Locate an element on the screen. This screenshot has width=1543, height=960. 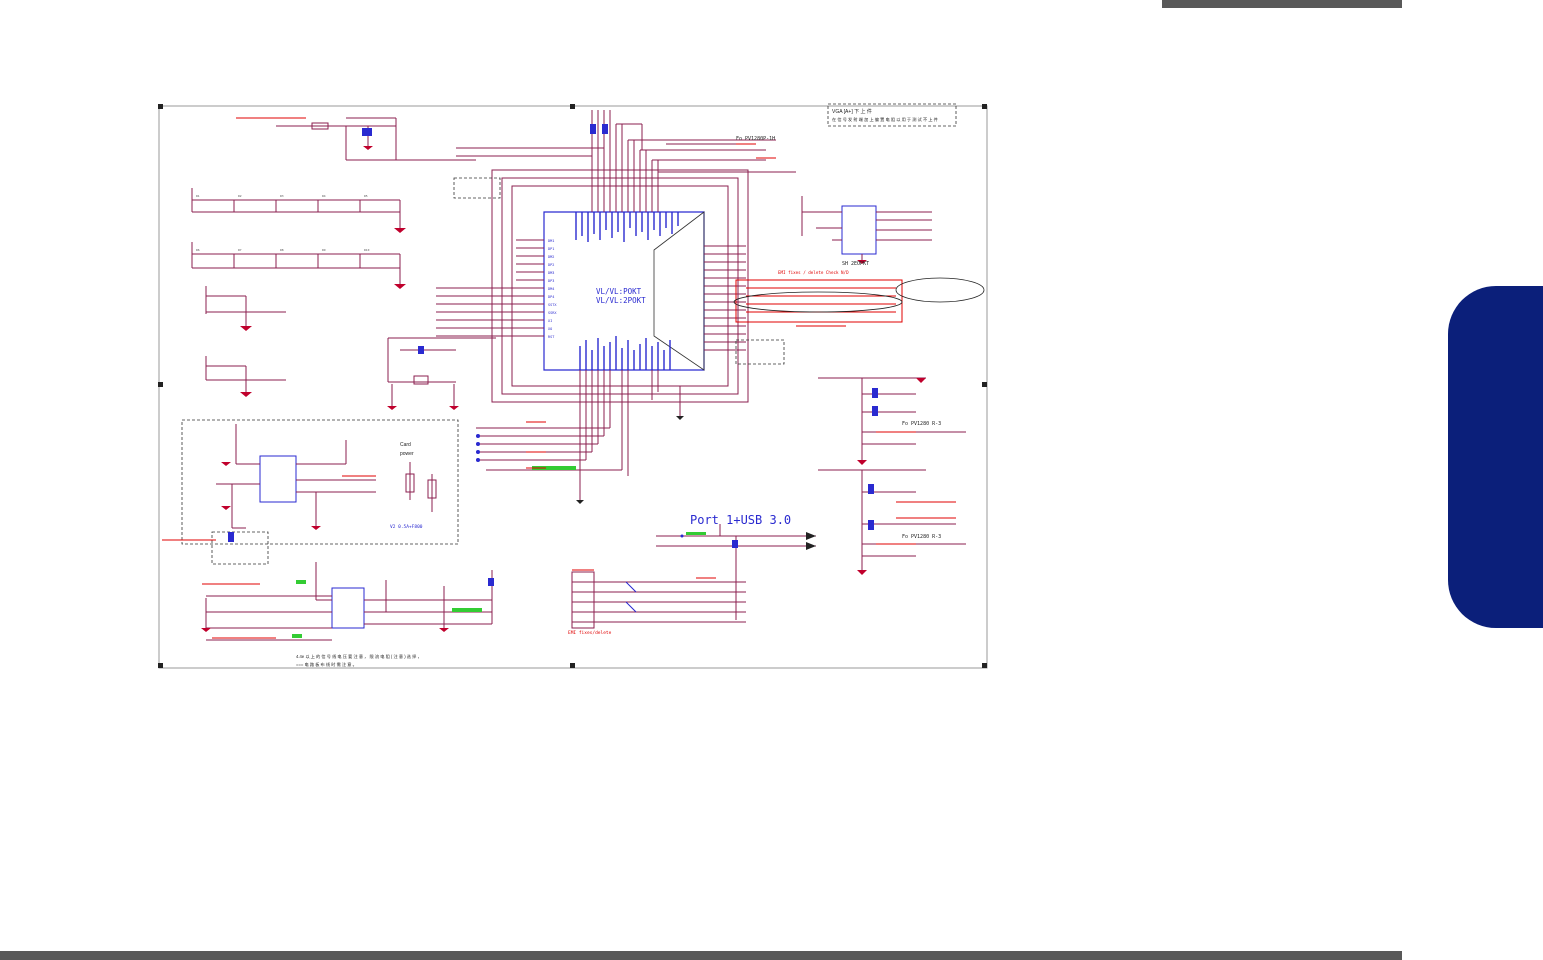
svg-text: XO is located at coordinates (550, 329).